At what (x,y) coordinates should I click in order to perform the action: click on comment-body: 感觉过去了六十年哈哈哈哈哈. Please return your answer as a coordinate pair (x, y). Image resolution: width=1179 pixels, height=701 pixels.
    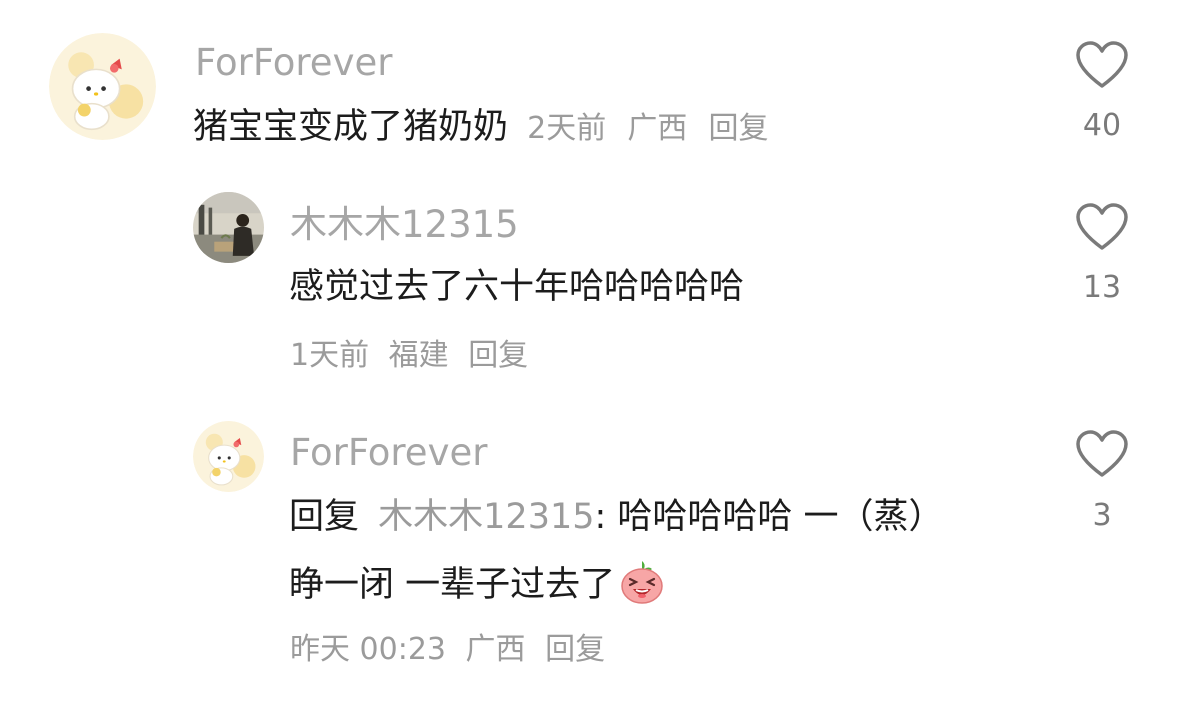
    Looking at the image, I should click on (517, 287).